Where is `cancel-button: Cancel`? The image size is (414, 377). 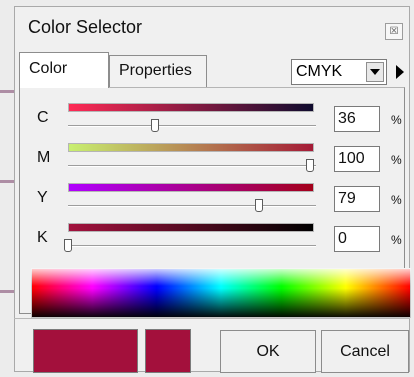 cancel-button: Cancel is located at coordinates (365, 351).